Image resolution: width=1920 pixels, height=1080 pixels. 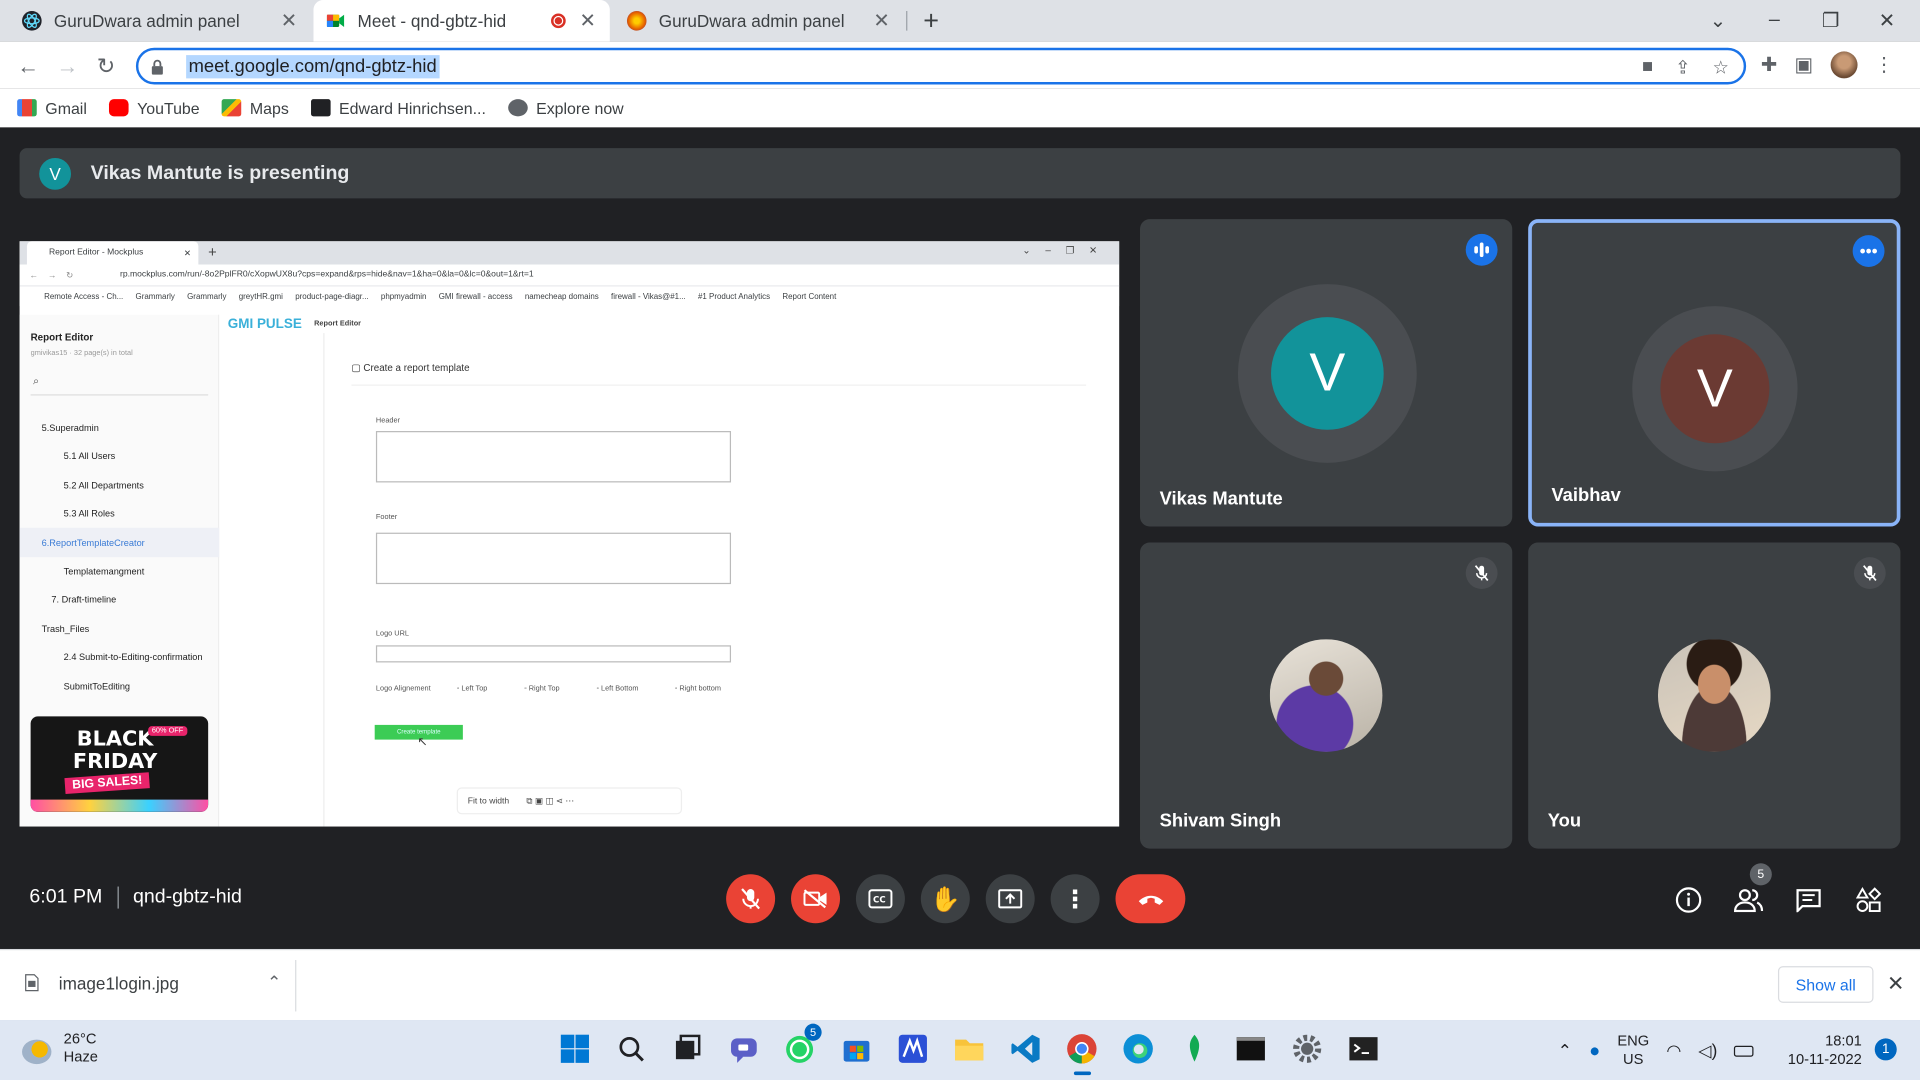 I want to click on participant-count-badge: 5, so click(x=1760, y=874).